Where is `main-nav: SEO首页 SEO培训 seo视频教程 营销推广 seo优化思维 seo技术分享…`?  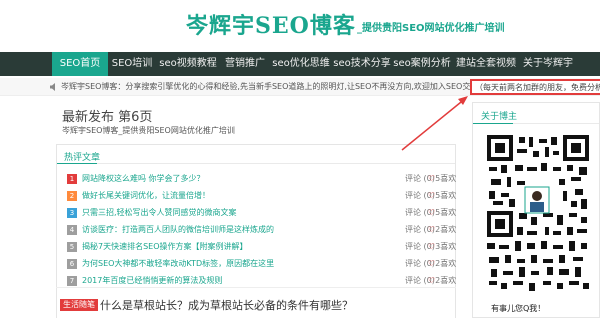 main-nav: SEO首页 SEO培训 seo视频教程 营销推广 seo优化思维 seo技术分享… is located at coordinates (300, 64).